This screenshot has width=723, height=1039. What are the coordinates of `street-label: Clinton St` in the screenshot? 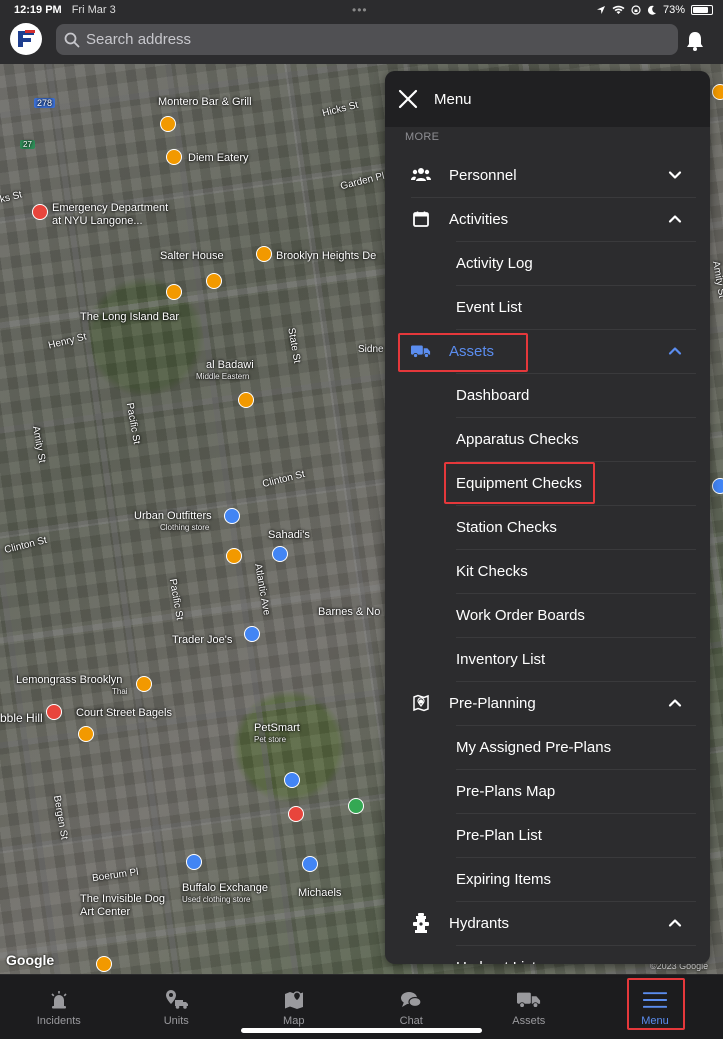 It's located at (26, 545).